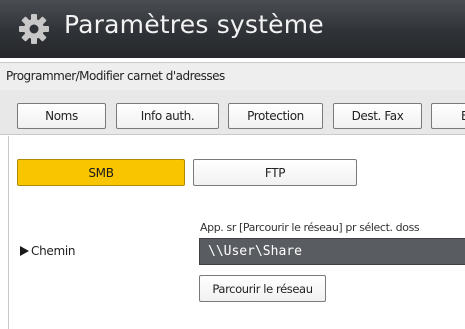  Describe the element at coordinates (194, 24) in the screenshot. I see `window-title: Paramètres système` at that location.